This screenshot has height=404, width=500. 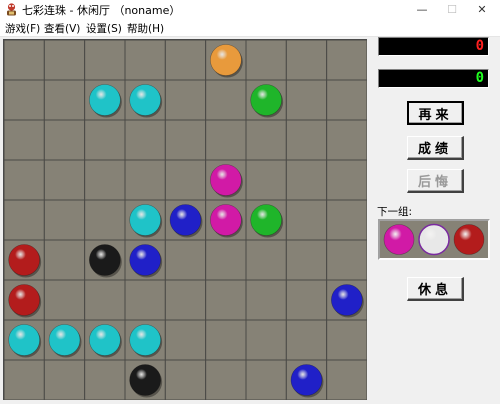 I want to click on menu-help: 帮助(H), so click(x=145, y=28).